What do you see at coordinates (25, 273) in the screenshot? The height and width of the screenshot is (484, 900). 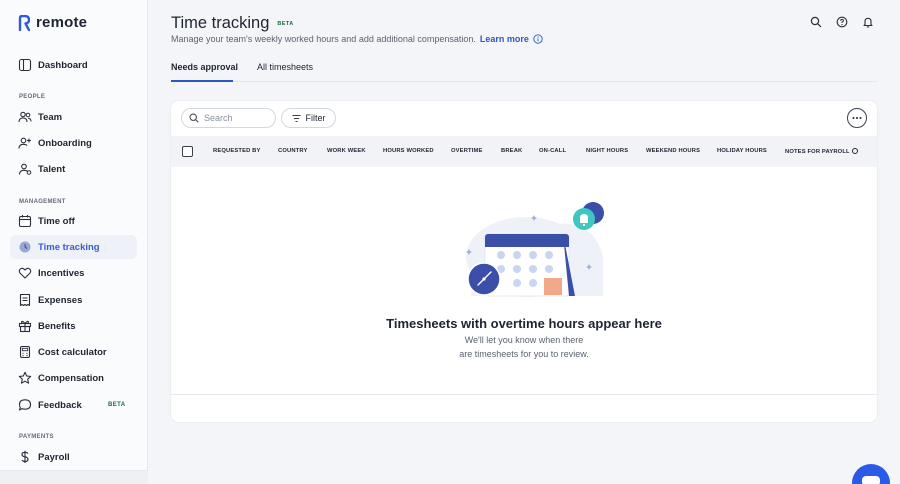 I see `heart-icon` at bounding box center [25, 273].